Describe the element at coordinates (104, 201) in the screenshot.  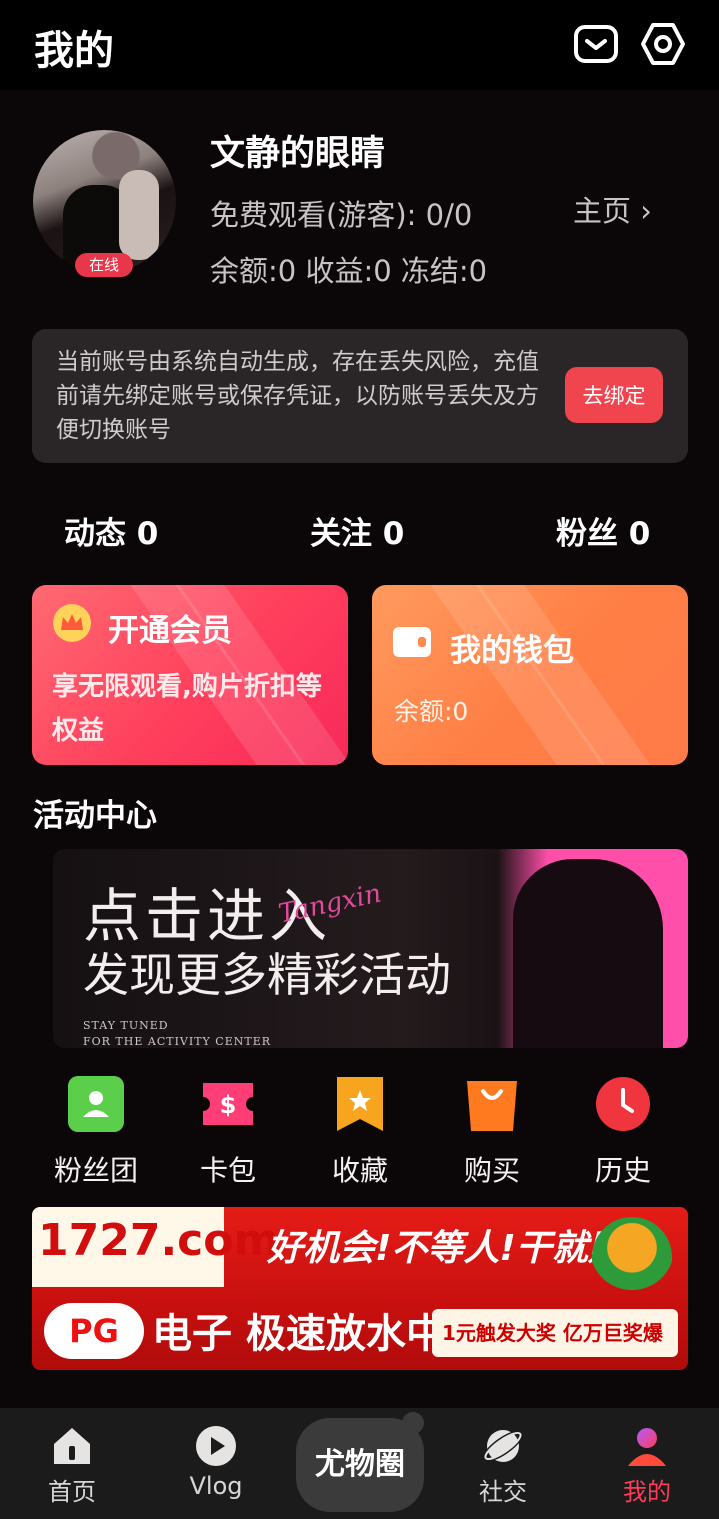
I see `avatar` at that location.